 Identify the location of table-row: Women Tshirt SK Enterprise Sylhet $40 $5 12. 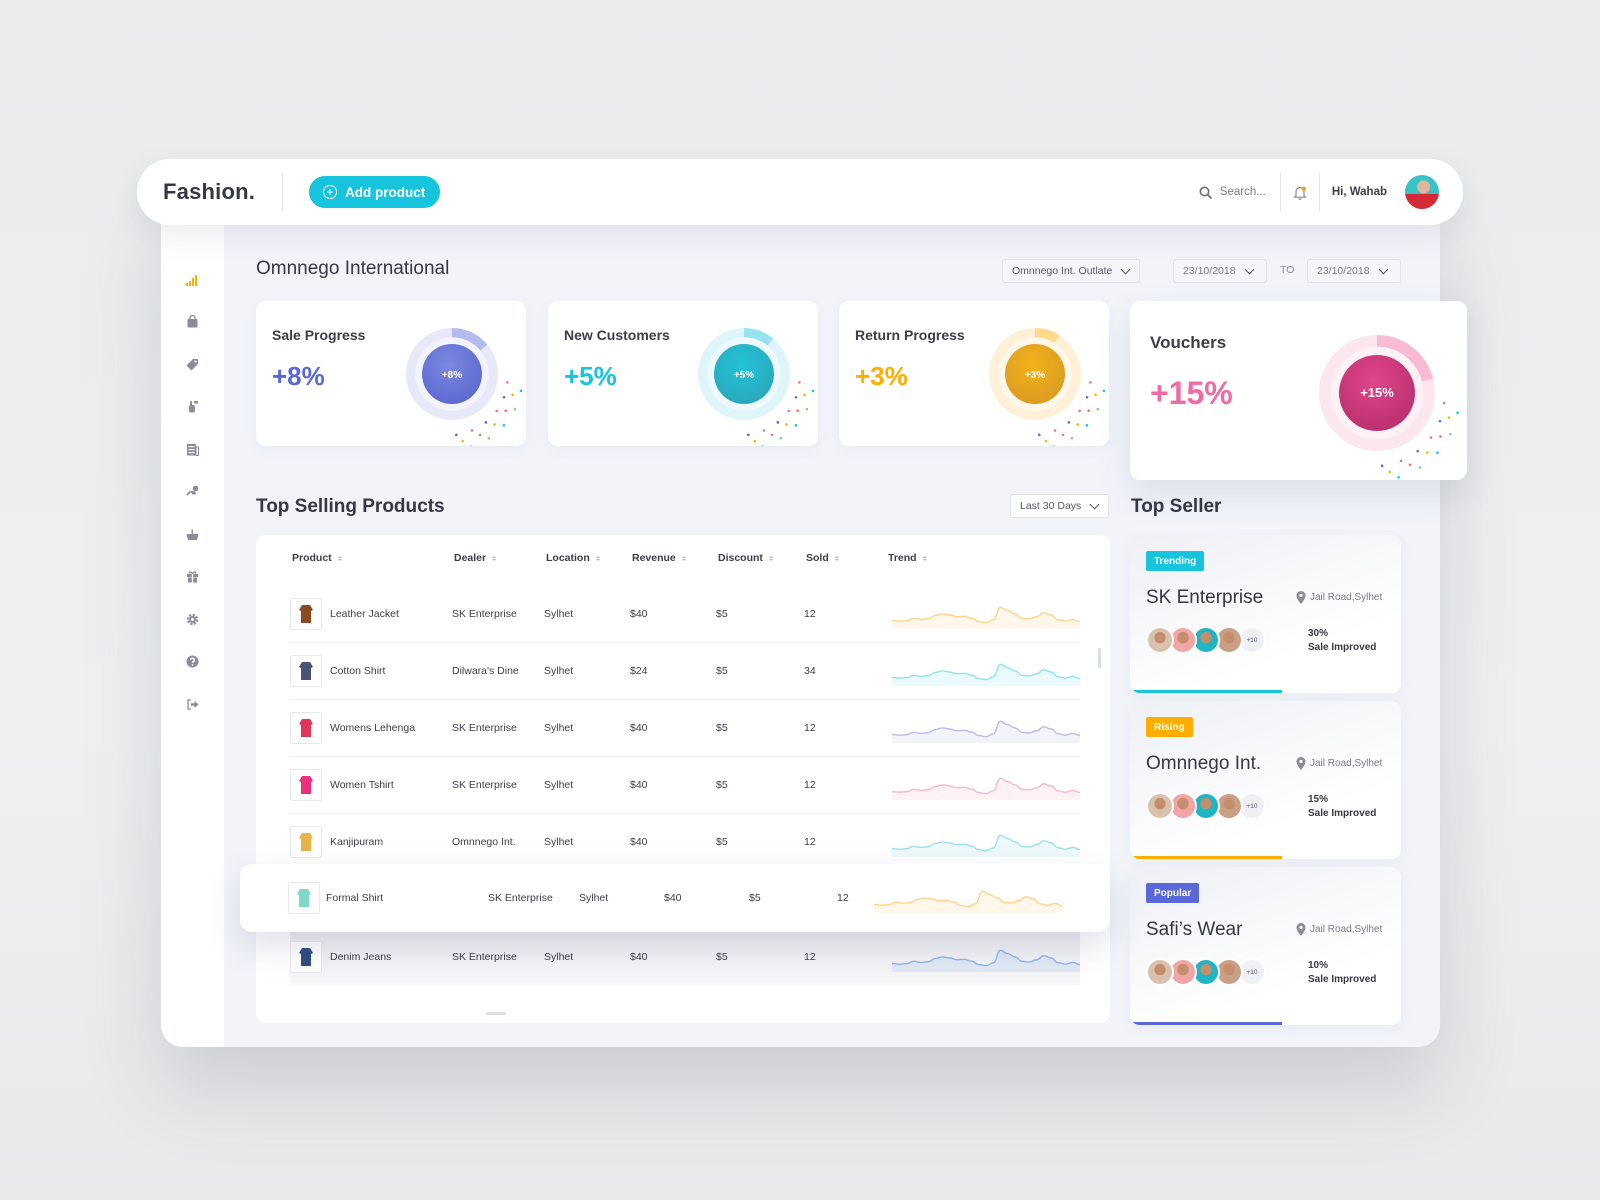
(685, 785).